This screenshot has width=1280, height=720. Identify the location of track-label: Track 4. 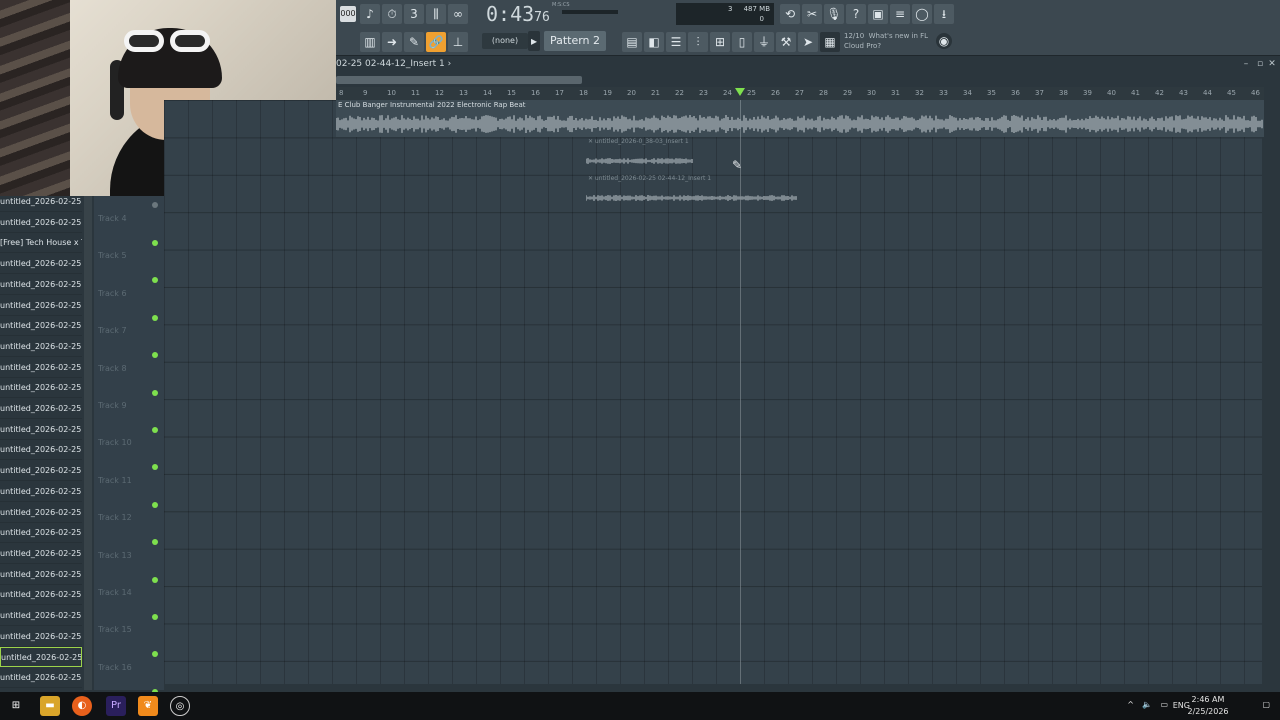
(112, 218).